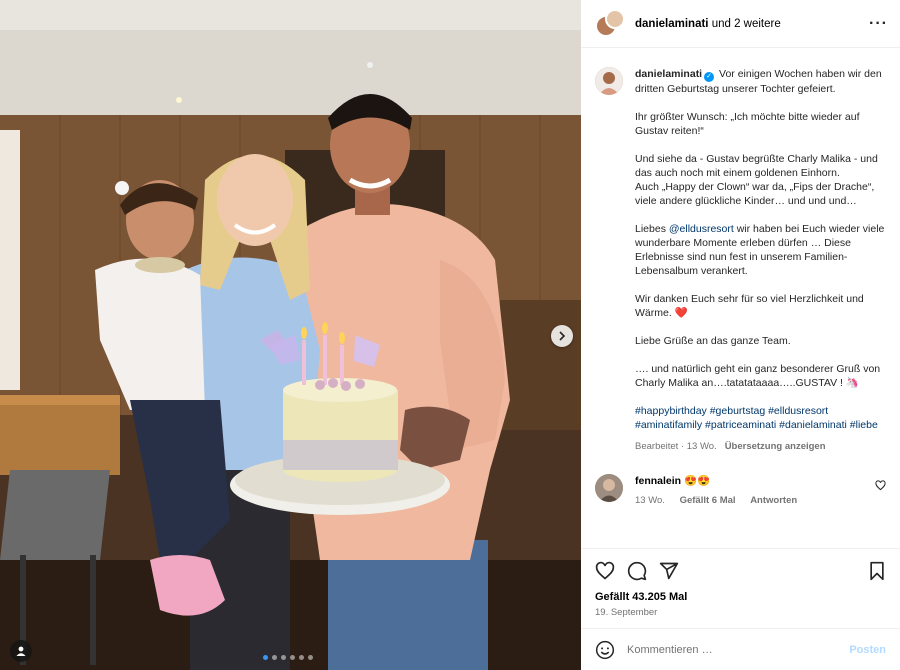 The width and height of the screenshot is (900, 670). I want to click on caption-username: danielaminati, so click(668, 74).